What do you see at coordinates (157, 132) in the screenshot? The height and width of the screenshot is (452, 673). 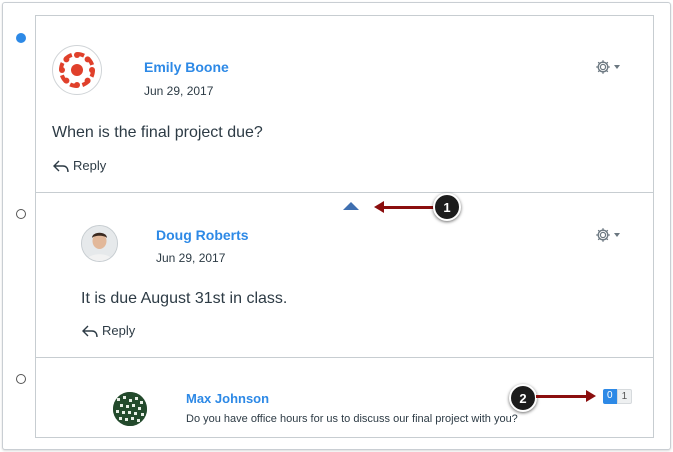 I see `message-body: When is the final project due?` at bounding box center [157, 132].